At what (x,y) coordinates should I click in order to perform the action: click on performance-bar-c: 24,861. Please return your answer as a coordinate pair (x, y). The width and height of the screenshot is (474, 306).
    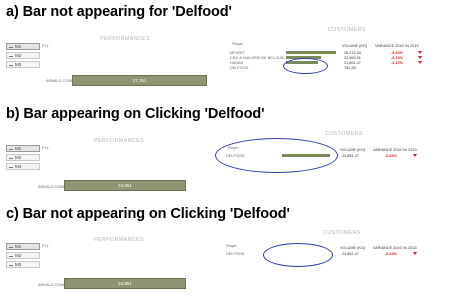
    Looking at the image, I should click on (125, 283).